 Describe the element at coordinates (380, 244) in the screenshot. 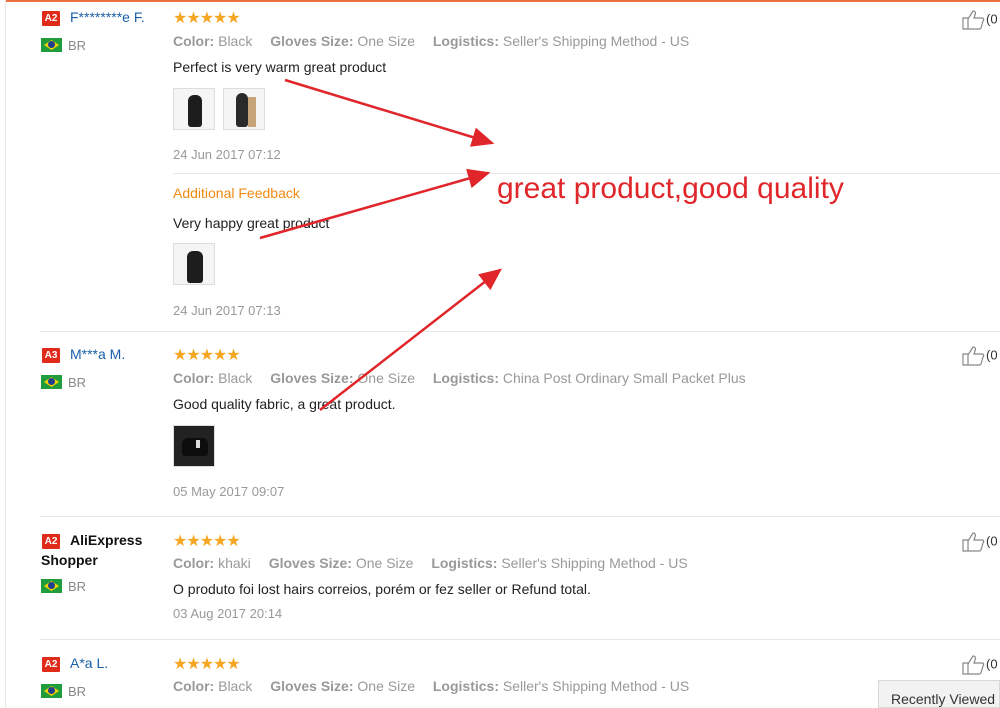

I see `annotation-arrows` at that location.